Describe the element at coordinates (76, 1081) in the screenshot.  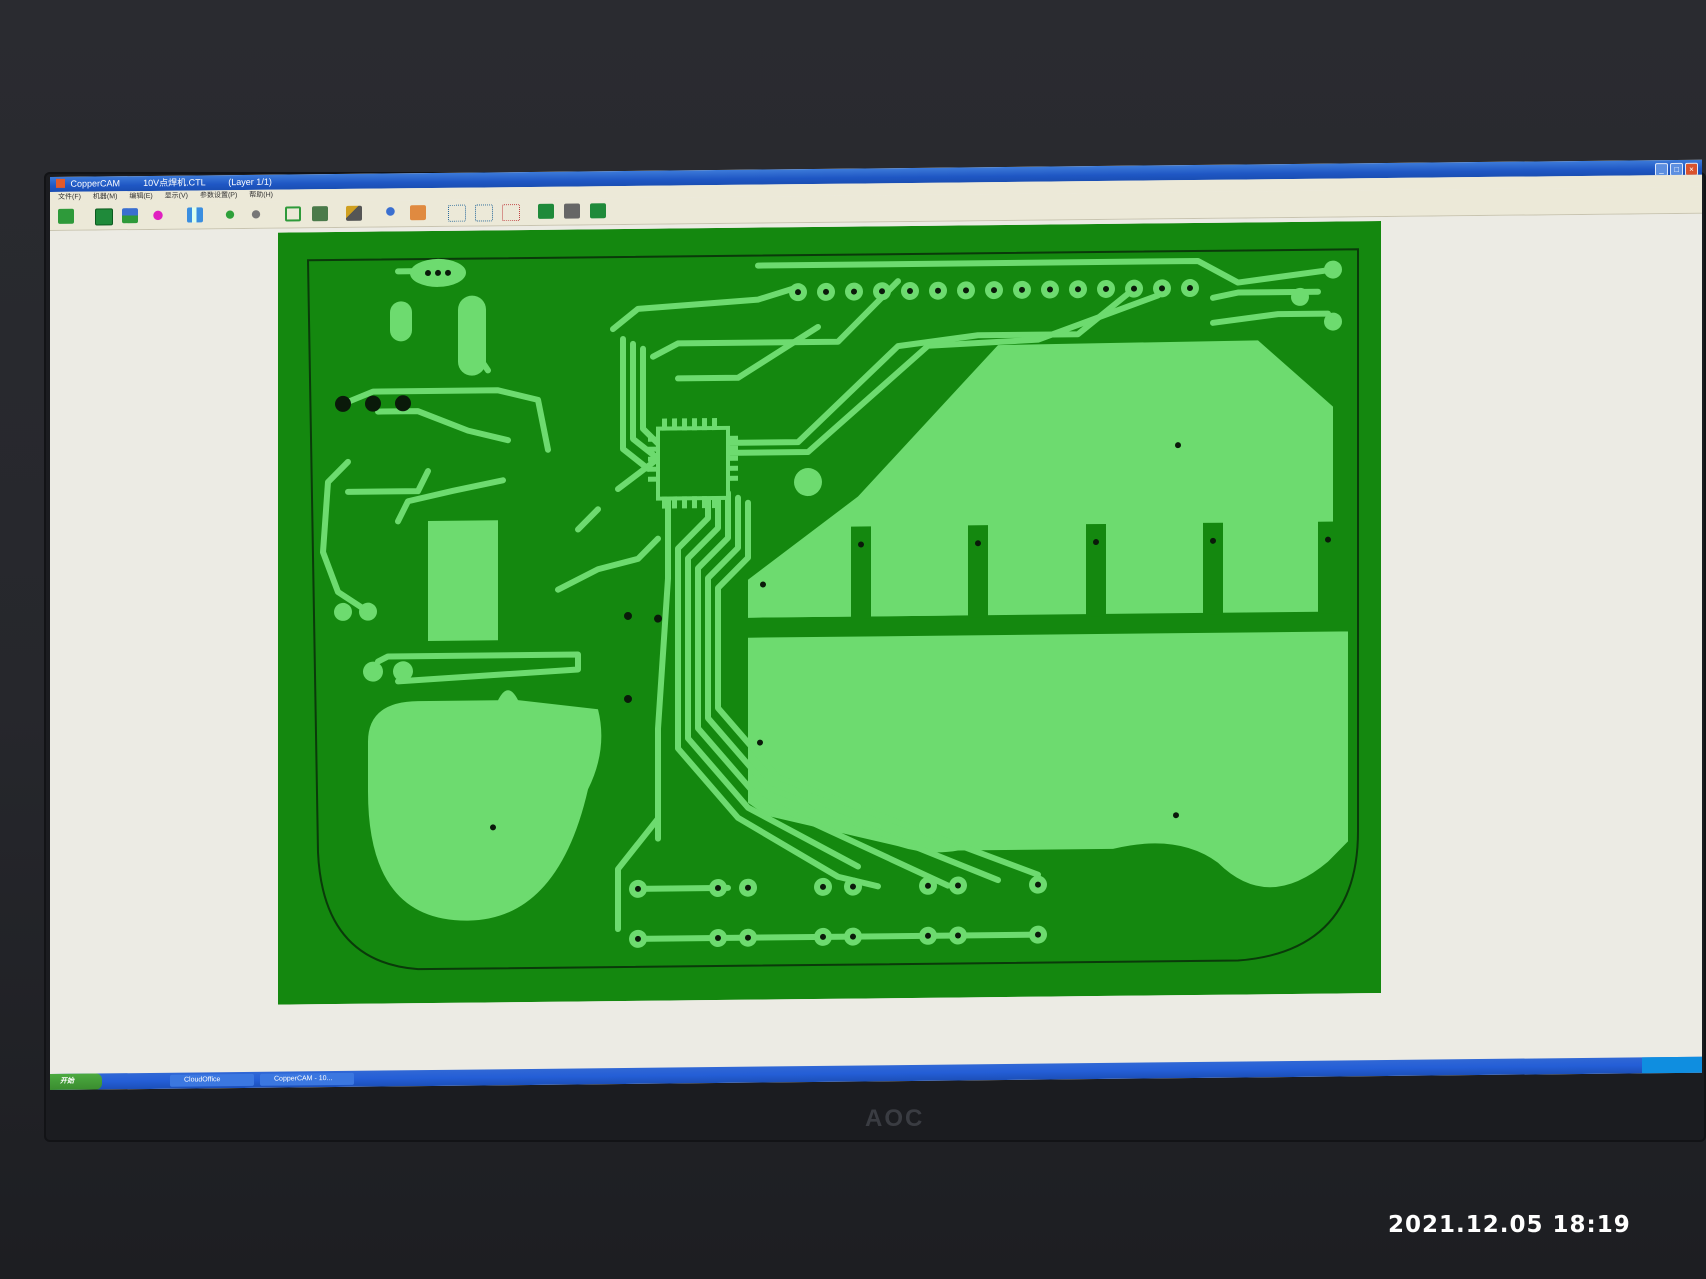
I see `start-button: 开始` at that location.